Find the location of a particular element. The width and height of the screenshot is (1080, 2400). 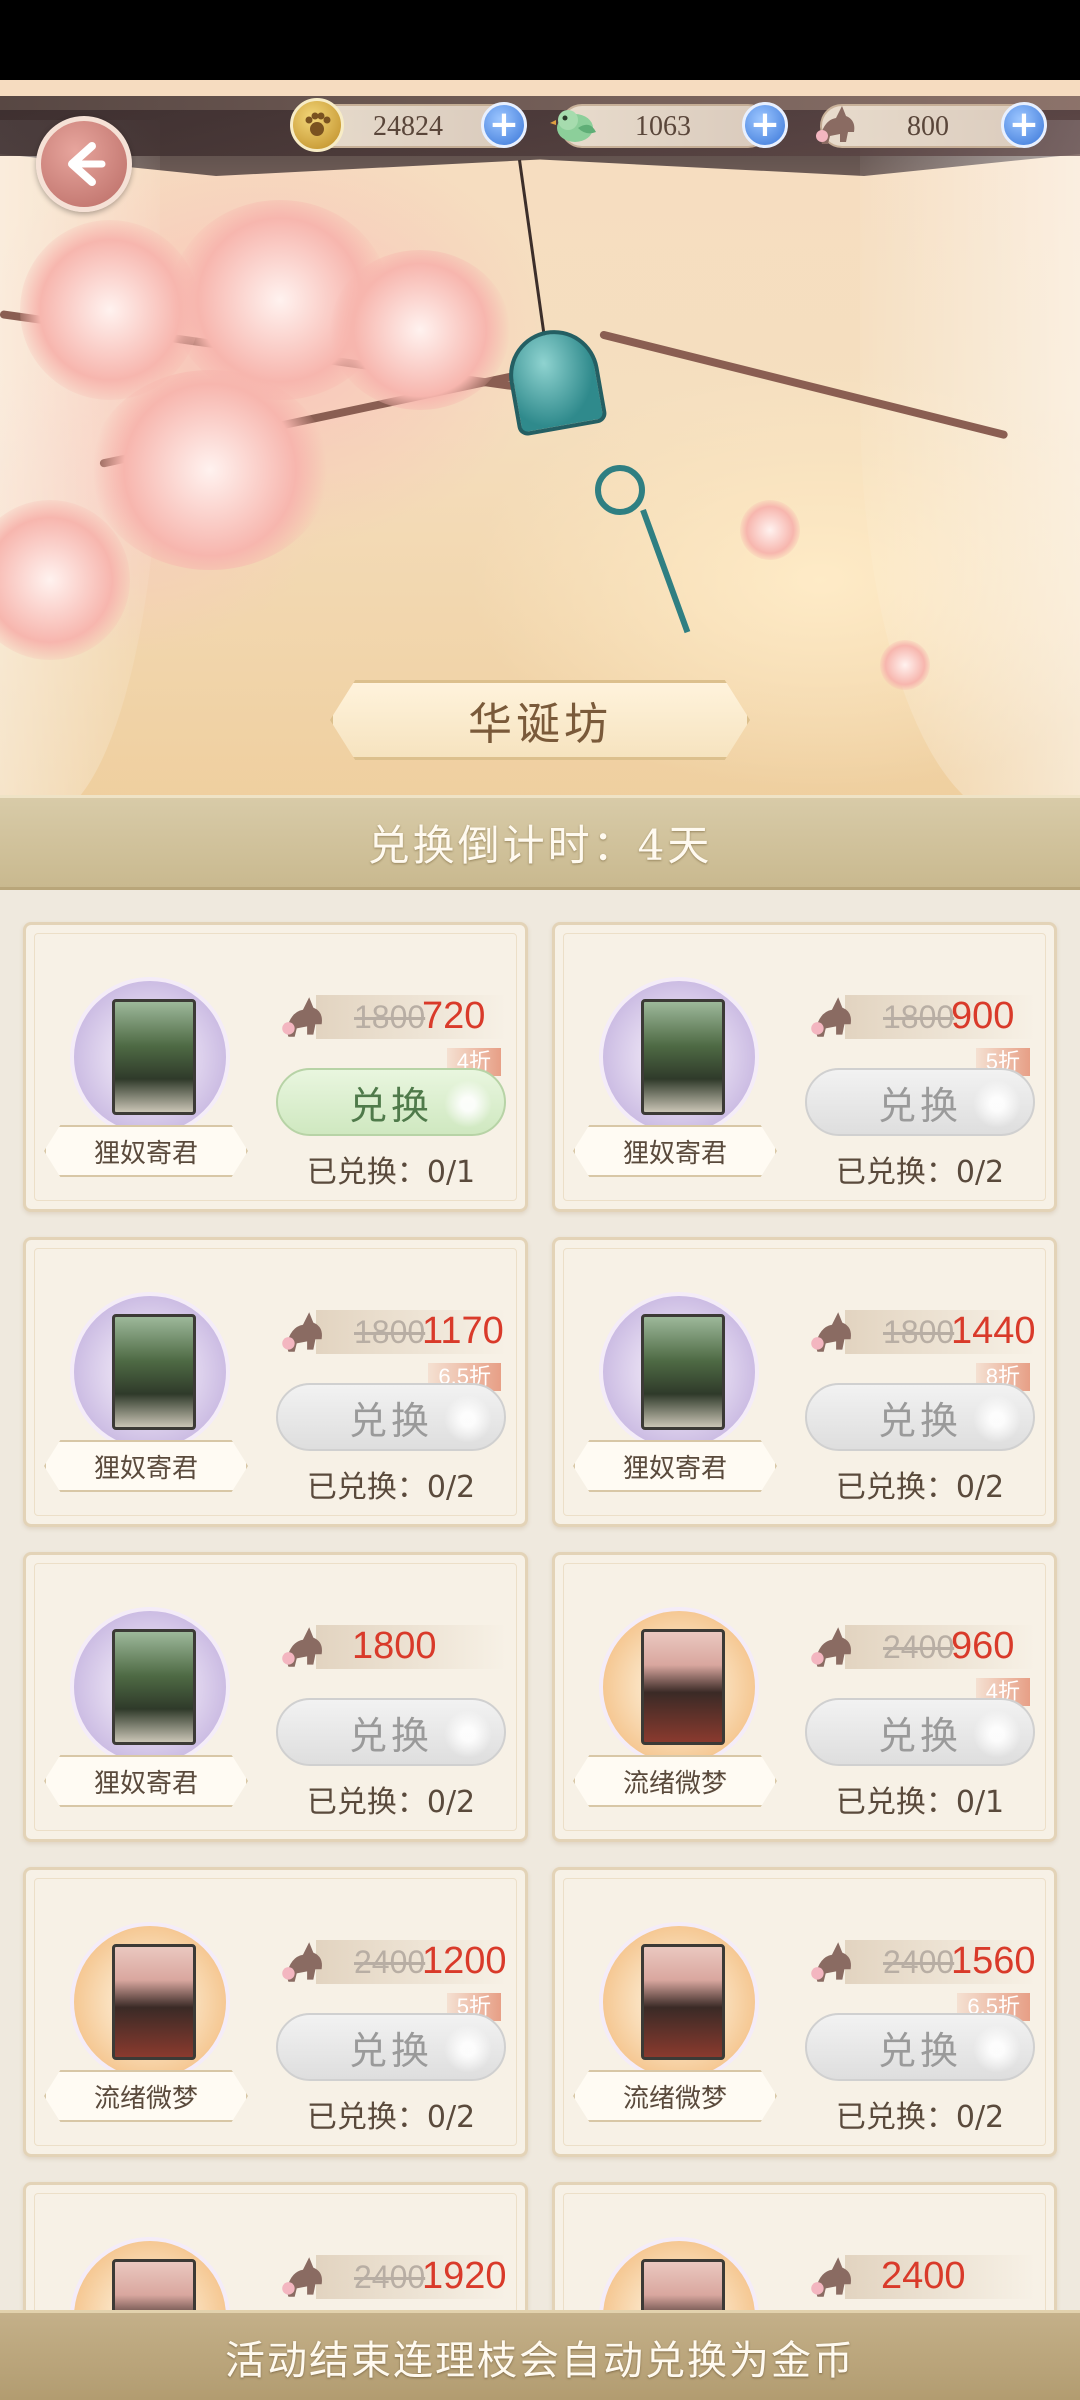

sale-price: 1800 is located at coordinates (394, 1646).